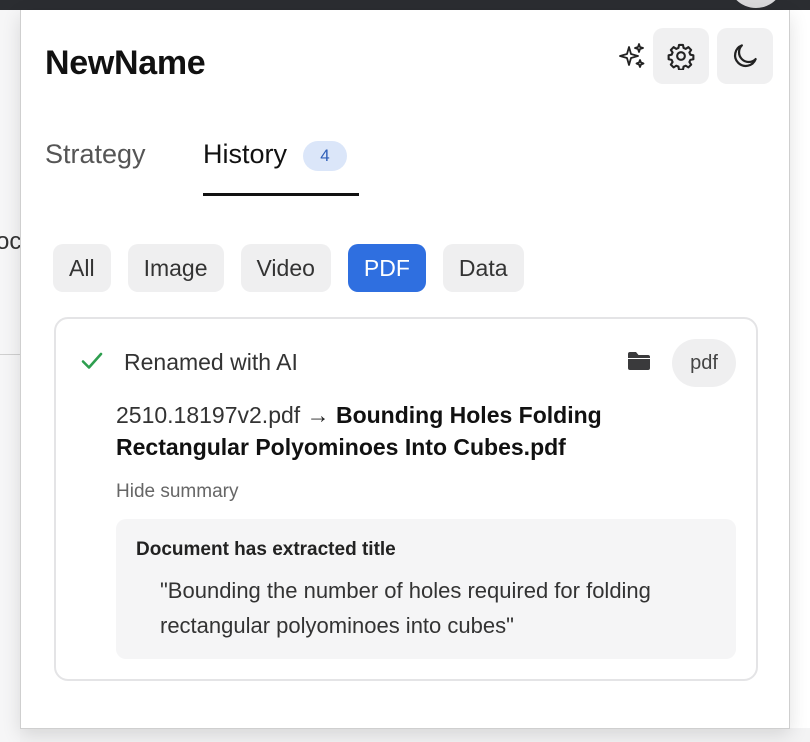  What do you see at coordinates (245, 154) in the screenshot?
I see `tab-label: History` at bounding box center [245, 154].